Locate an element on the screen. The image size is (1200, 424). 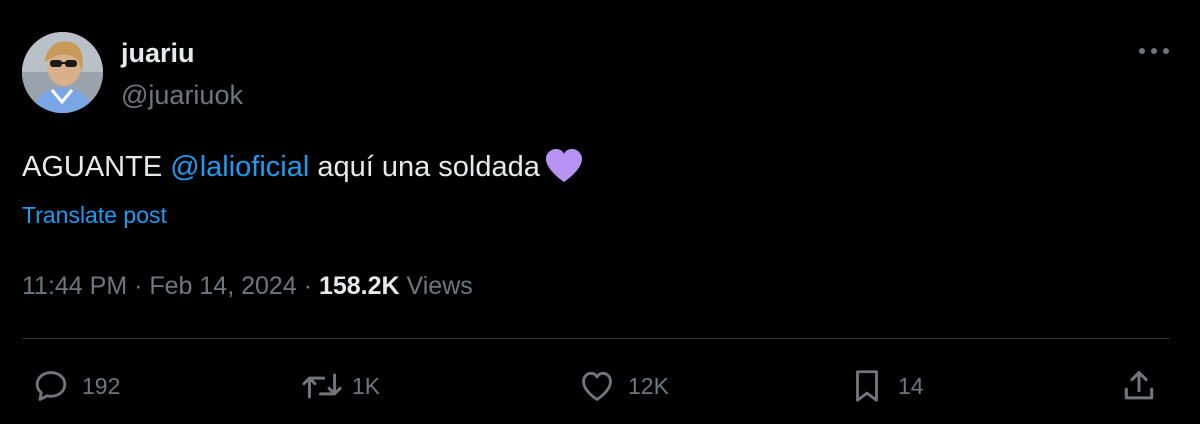
mention-link: @lalioficial is located at coordinates (239, 167).